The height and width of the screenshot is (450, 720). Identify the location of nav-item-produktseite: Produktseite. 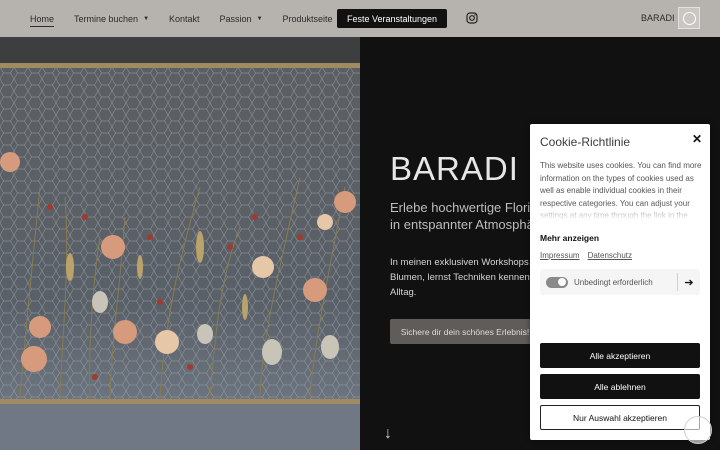
(308, 19).